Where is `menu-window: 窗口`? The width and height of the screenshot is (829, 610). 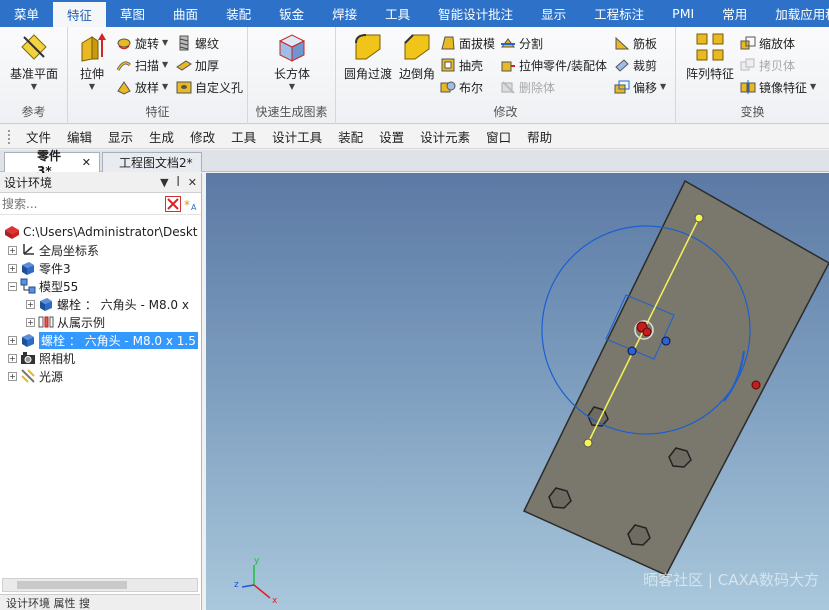
menu-window: 窗口 is located at coordinates (498, 136).